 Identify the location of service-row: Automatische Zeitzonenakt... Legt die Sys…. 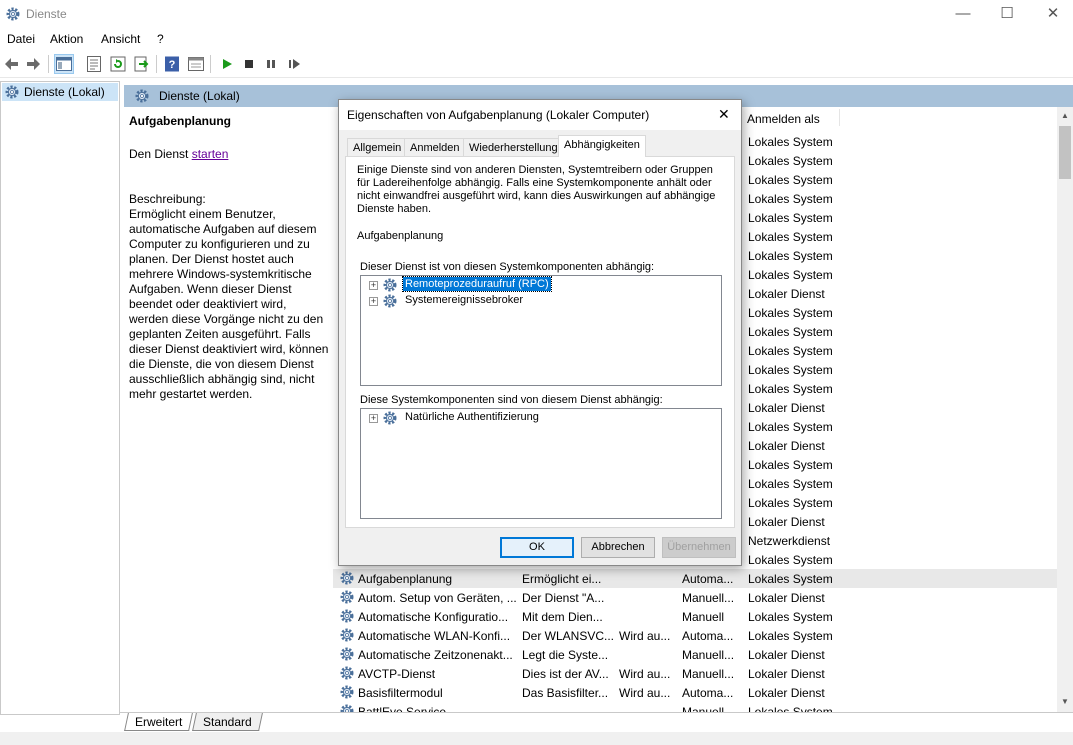
(695, 654).